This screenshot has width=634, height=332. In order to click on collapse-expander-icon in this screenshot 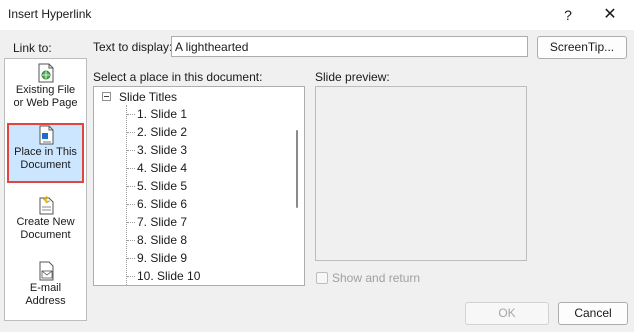, I will do `click(106, 96)`.